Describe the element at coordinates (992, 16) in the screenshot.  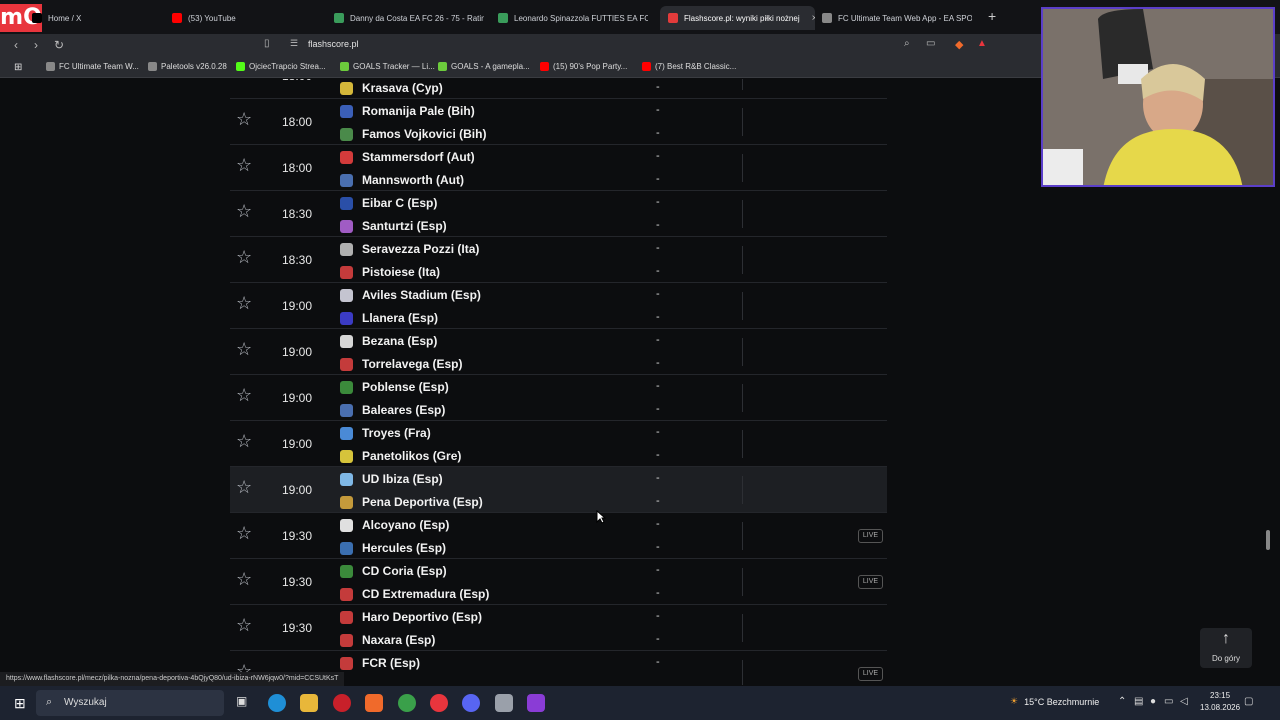
I see `new-tab-button: +` at that location.